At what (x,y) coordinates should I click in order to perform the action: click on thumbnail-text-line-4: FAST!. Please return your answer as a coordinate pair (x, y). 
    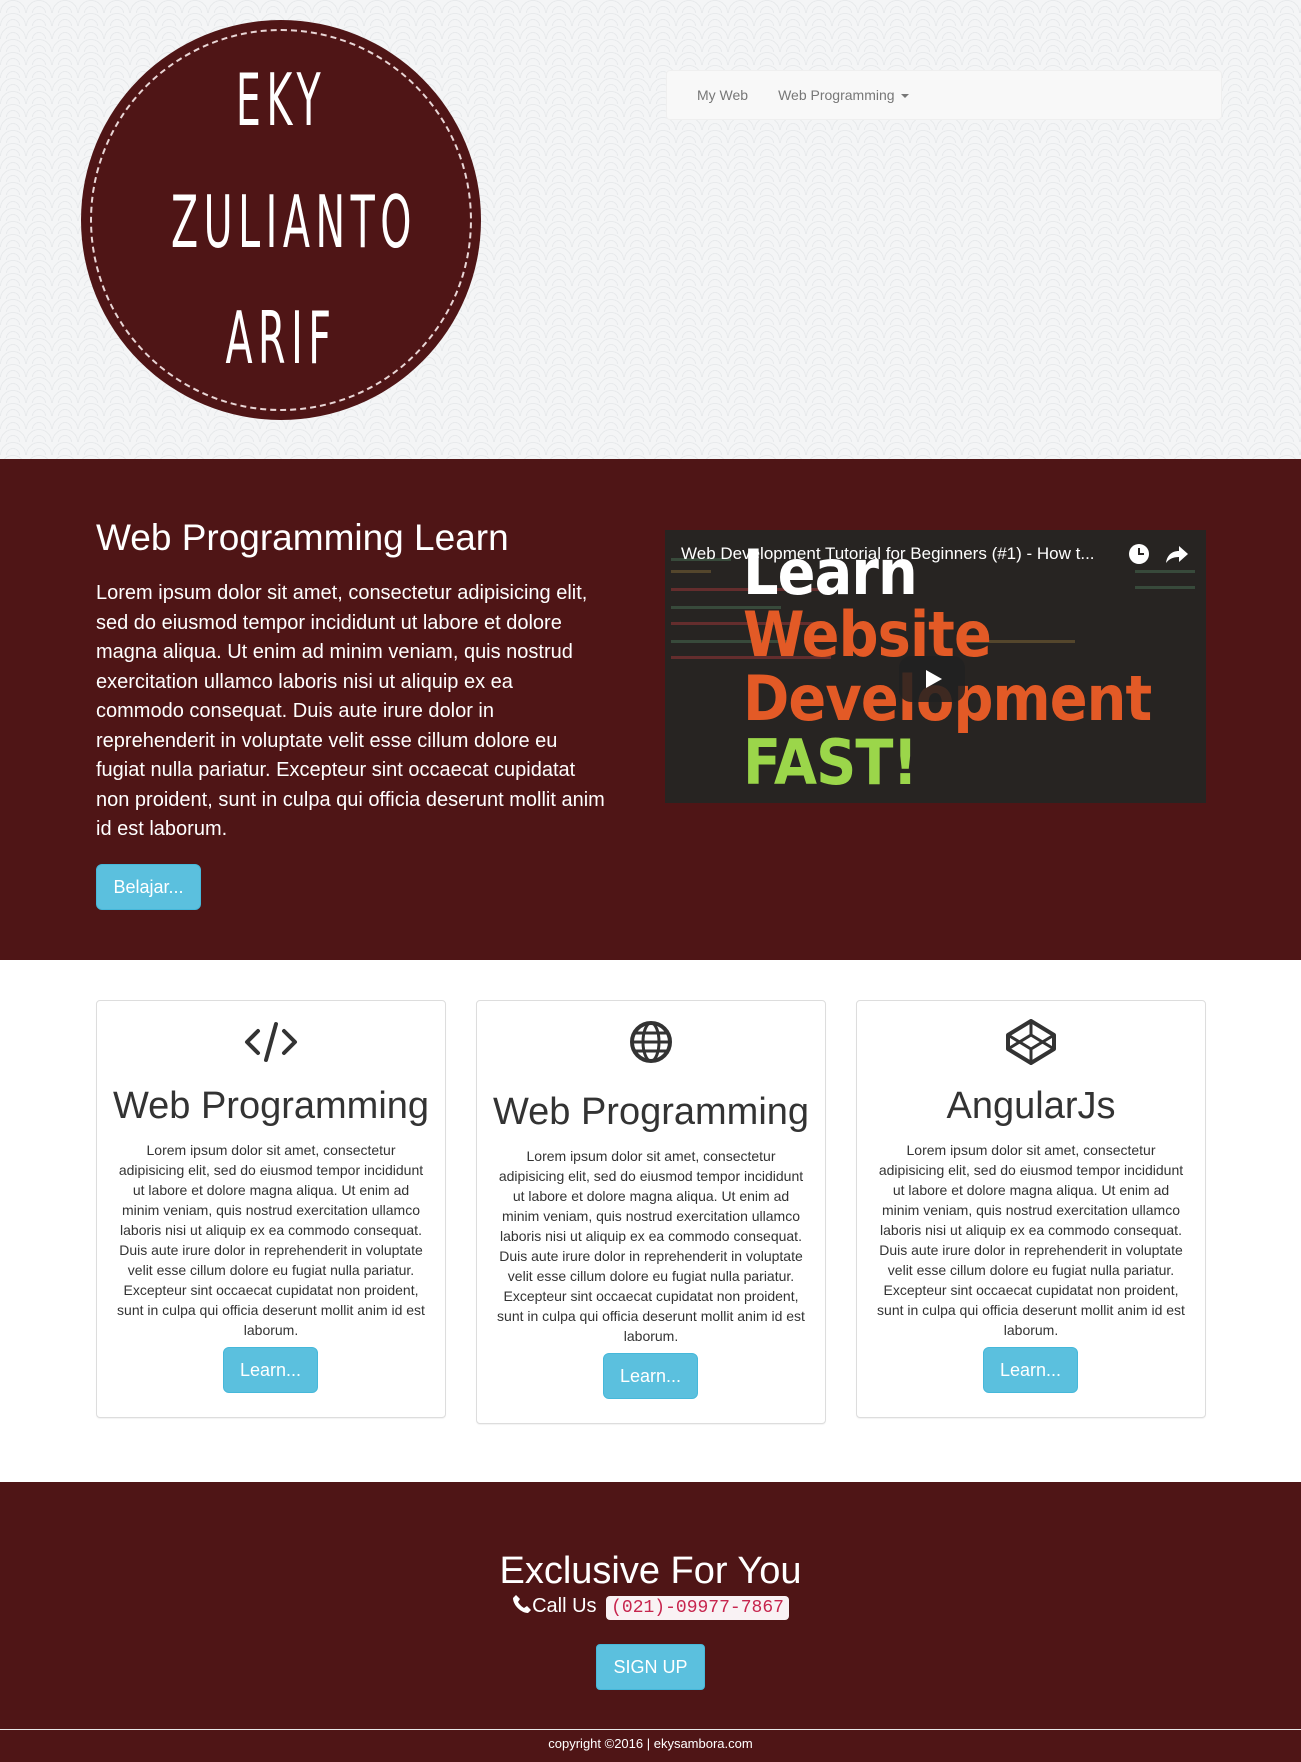
    Looking at the image, I should click on (830, 762).